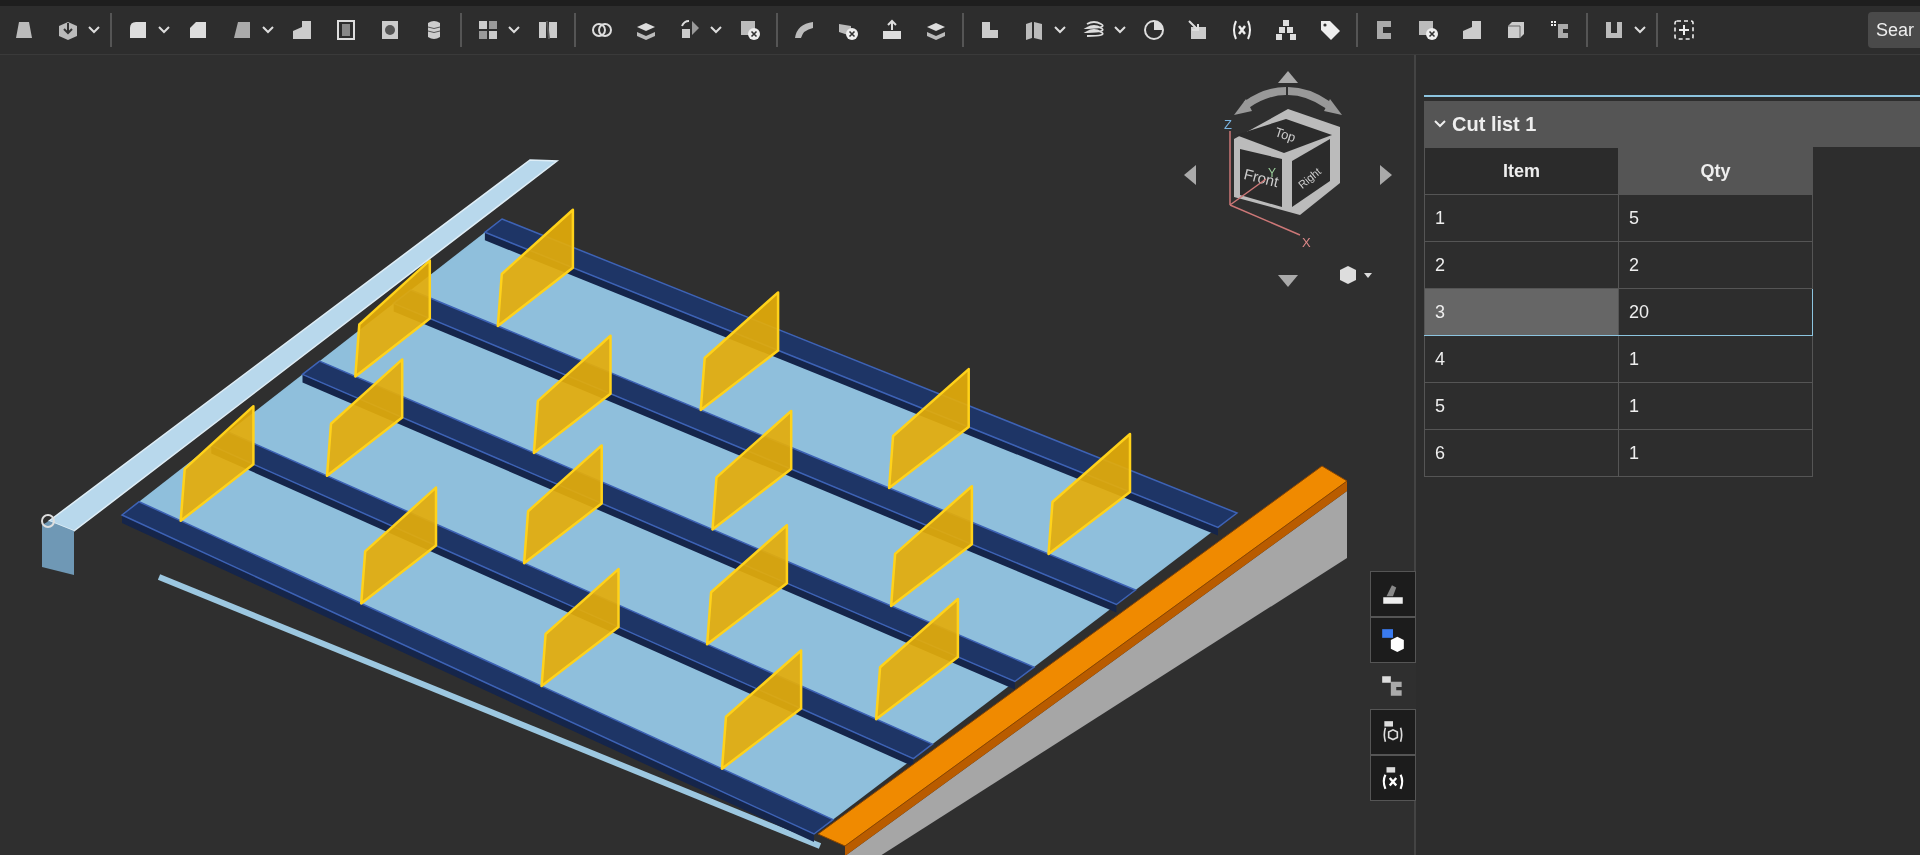 This screenshot has height=855, width=1920. What do you see at coordinates (1306, 242) in the screenshot?
I see `x-axis-label: X` at bounding box center [1306, 242].